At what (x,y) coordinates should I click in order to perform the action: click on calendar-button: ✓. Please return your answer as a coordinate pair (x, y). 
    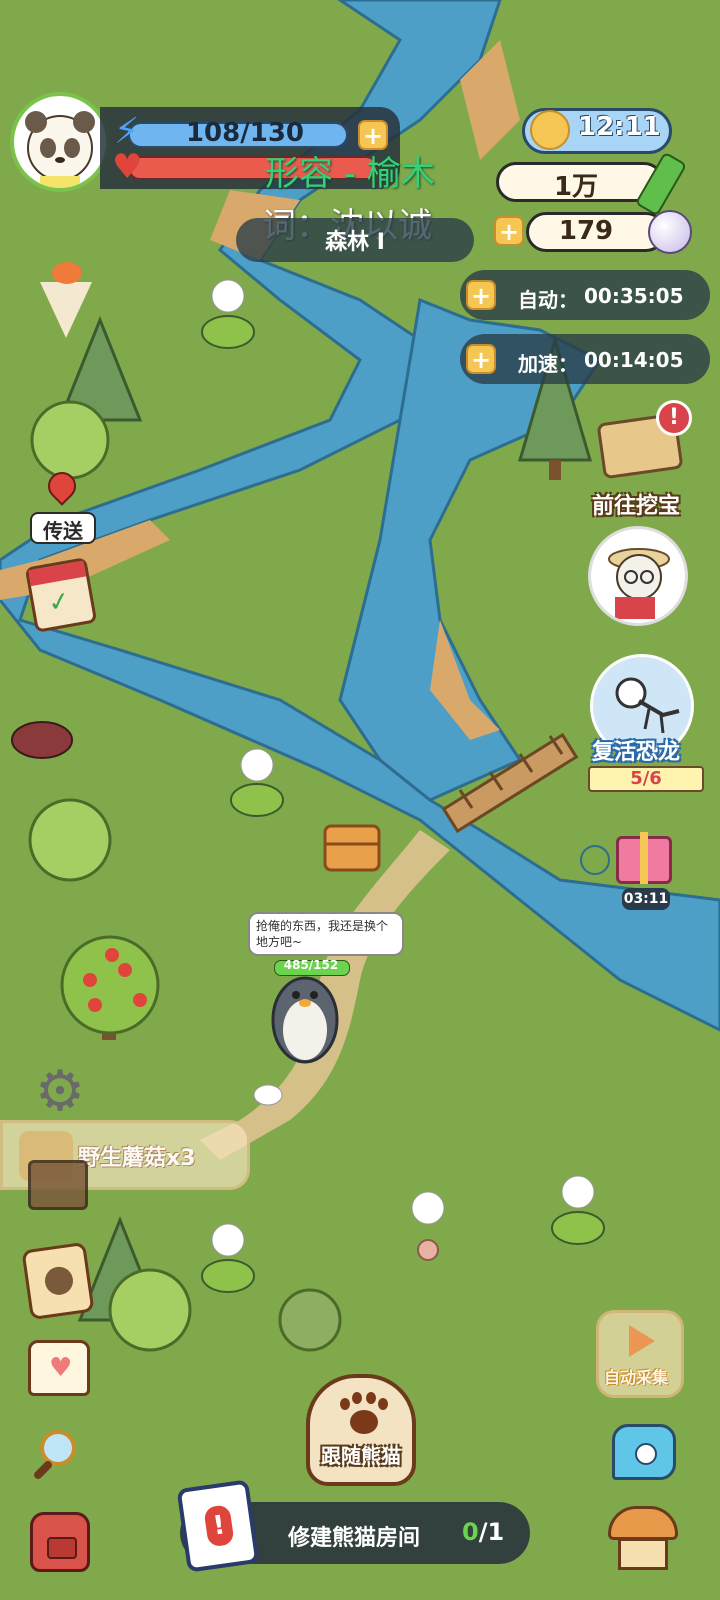
    Looking at the image, I should click on (61, 595).